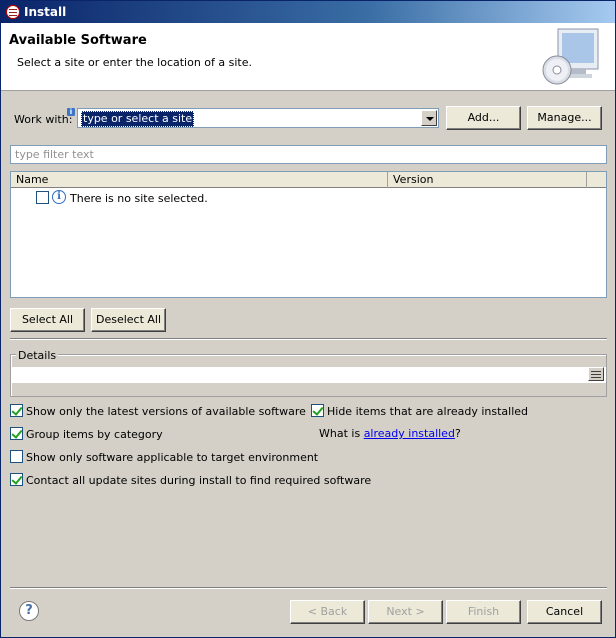  I want to click on what-is-suffix: ?, so click(457, 433).